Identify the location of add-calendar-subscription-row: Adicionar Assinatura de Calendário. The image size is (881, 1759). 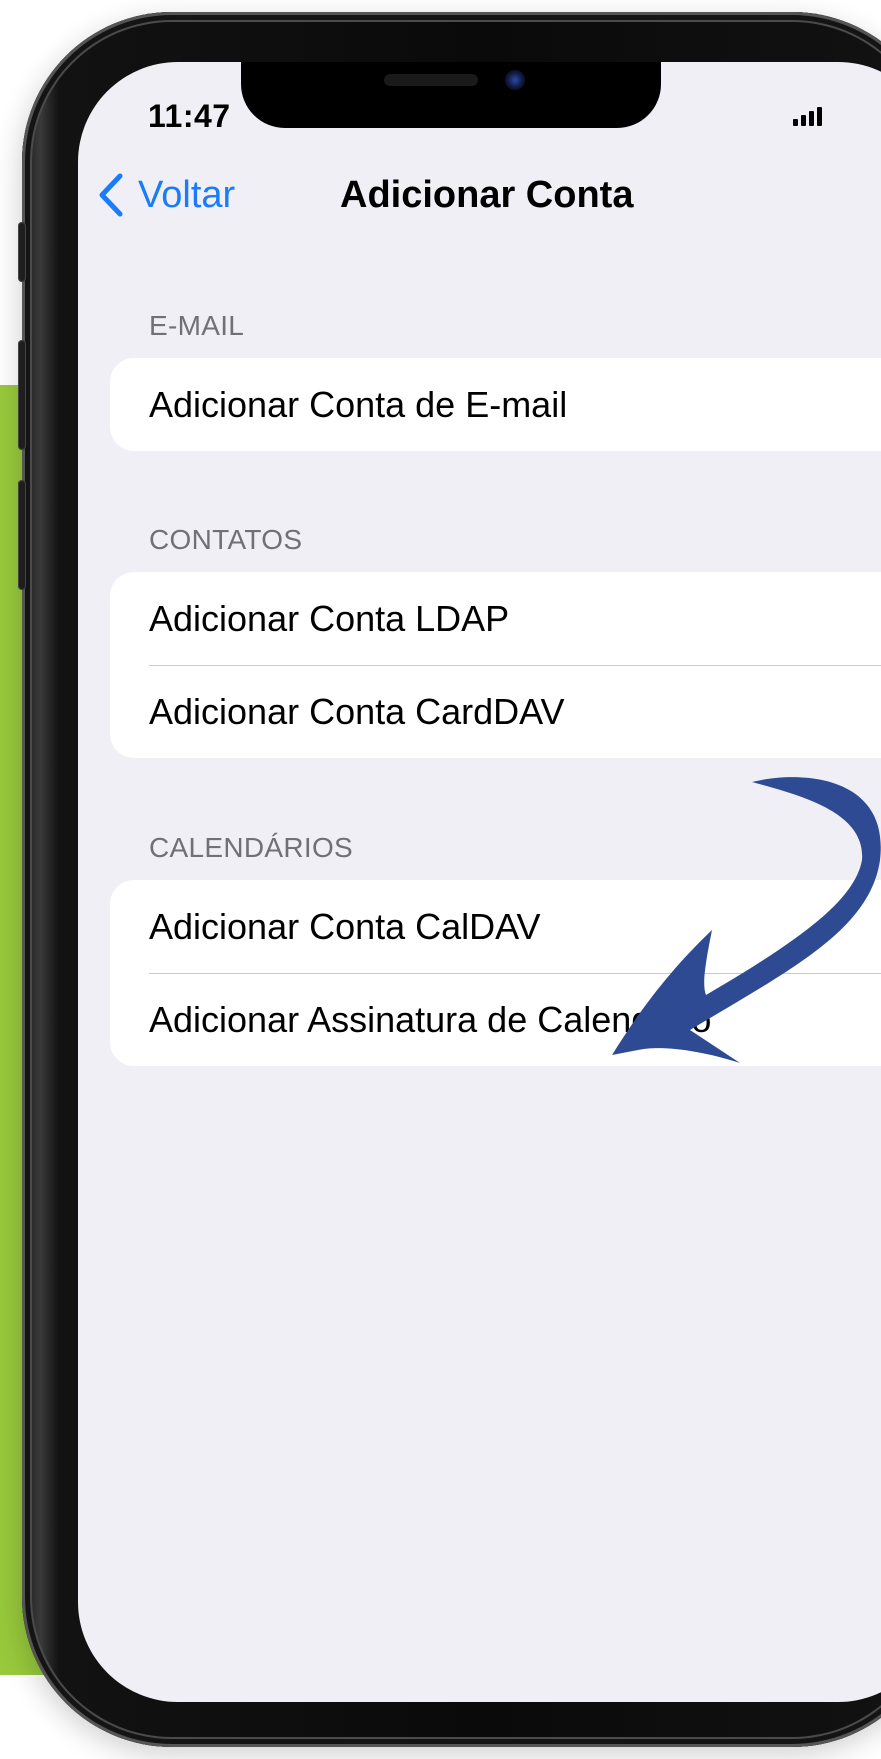
(495, 1019).